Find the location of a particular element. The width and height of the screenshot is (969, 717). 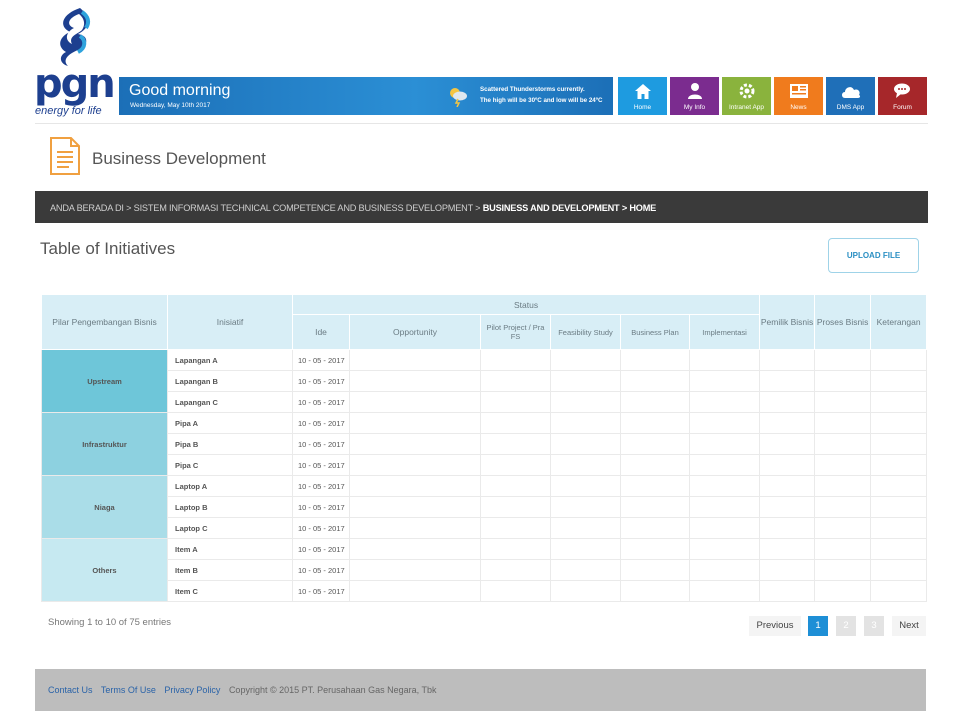

page-title: Business Development is located at coordinates (179, 158).